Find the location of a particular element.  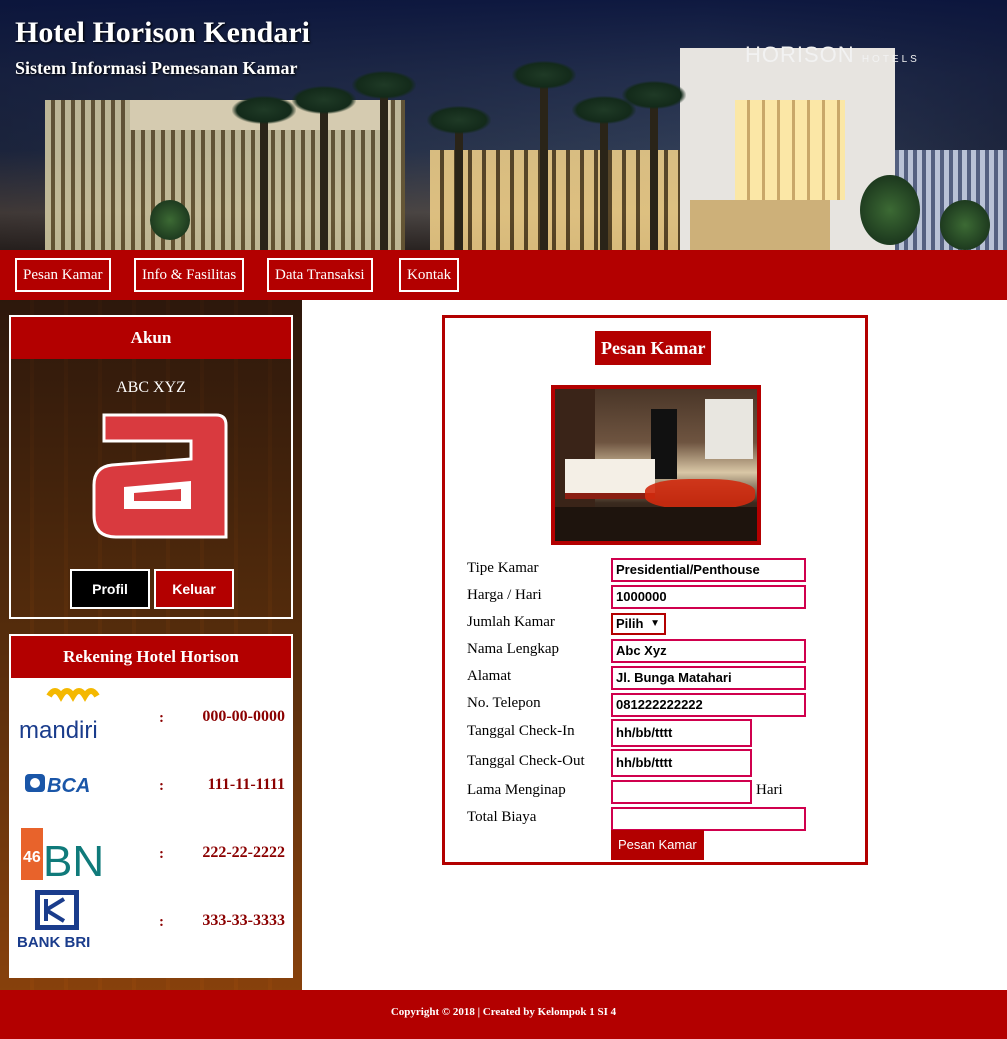

nama-field: Abc Xyz is located at coordinates (708, 651).